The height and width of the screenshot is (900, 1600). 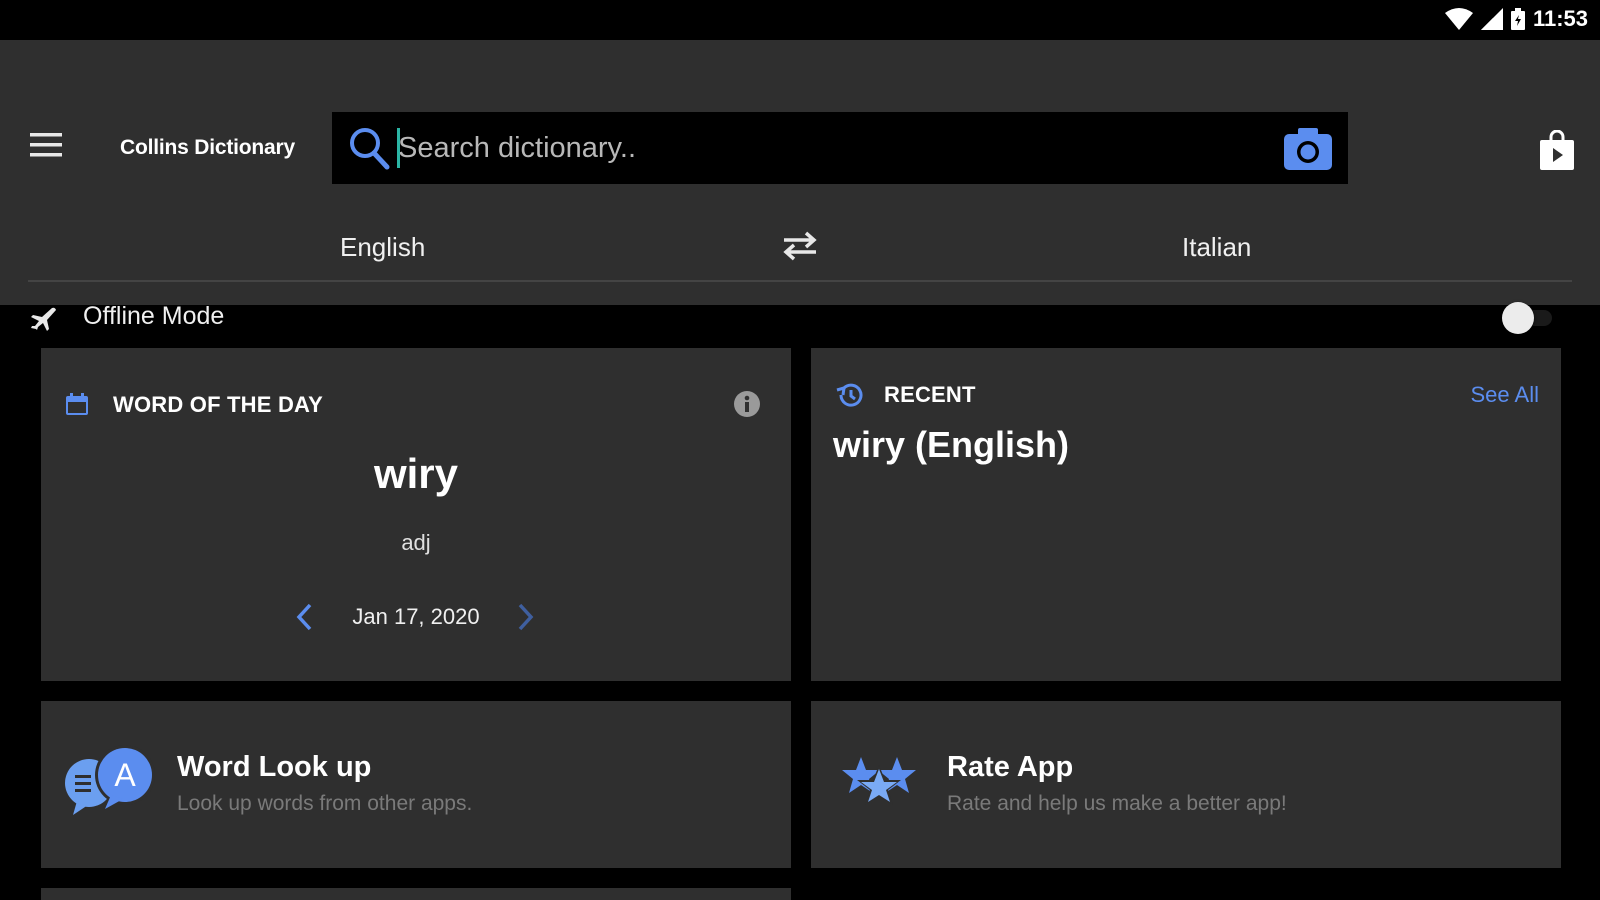 What do you see at coordinates (77, 406) in the screenshot?
I see `calendar-icon` at bounding box center [77, 406].